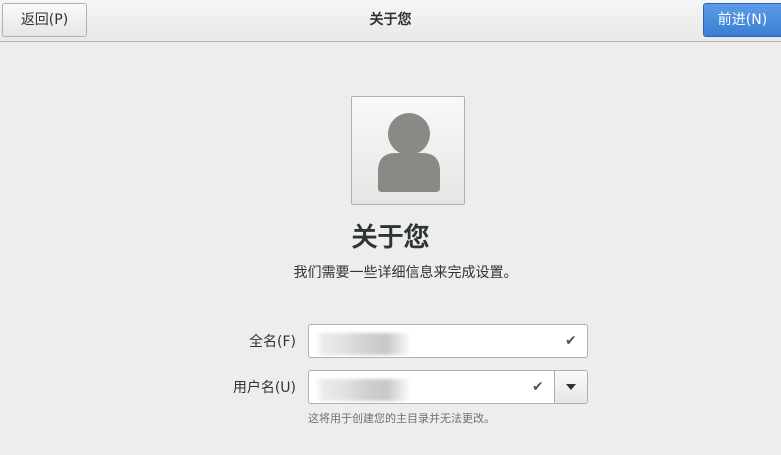 The height and width of the screenshot is (455, 781). I want to click on username-dropdown-button, so click(571, 387).